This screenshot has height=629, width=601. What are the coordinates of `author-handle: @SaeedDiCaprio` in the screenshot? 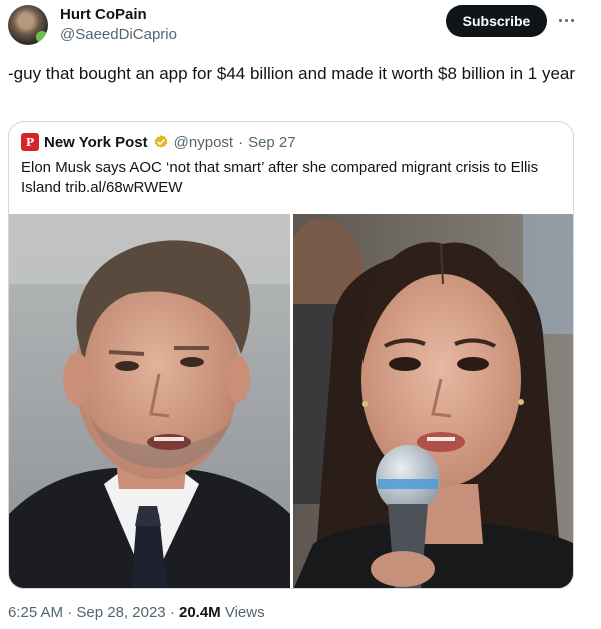 It's located at (118, 34).